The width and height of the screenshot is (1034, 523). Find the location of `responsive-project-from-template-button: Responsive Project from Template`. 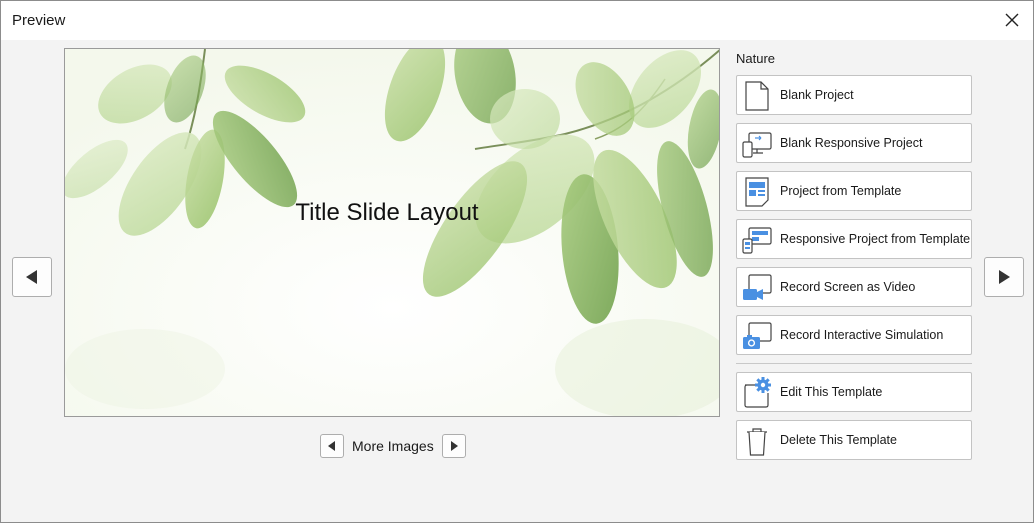

responsive-project-from-template-button: Responsive Project from Template is located at coordinates (854, 239).